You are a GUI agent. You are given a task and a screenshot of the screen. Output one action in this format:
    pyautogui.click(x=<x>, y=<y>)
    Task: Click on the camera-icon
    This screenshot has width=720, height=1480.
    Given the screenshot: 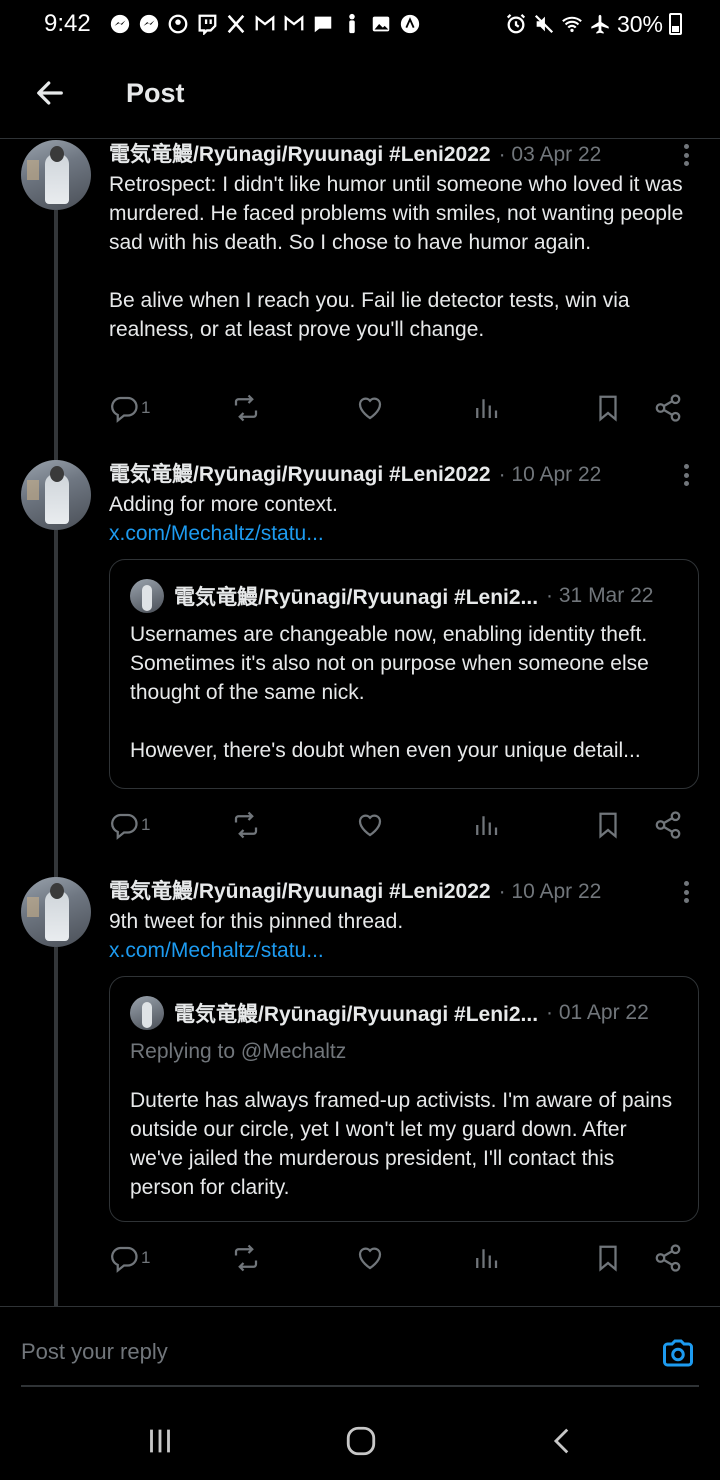 What is the action you would take?
    pyautogui.click(x=678, y=1353)
    